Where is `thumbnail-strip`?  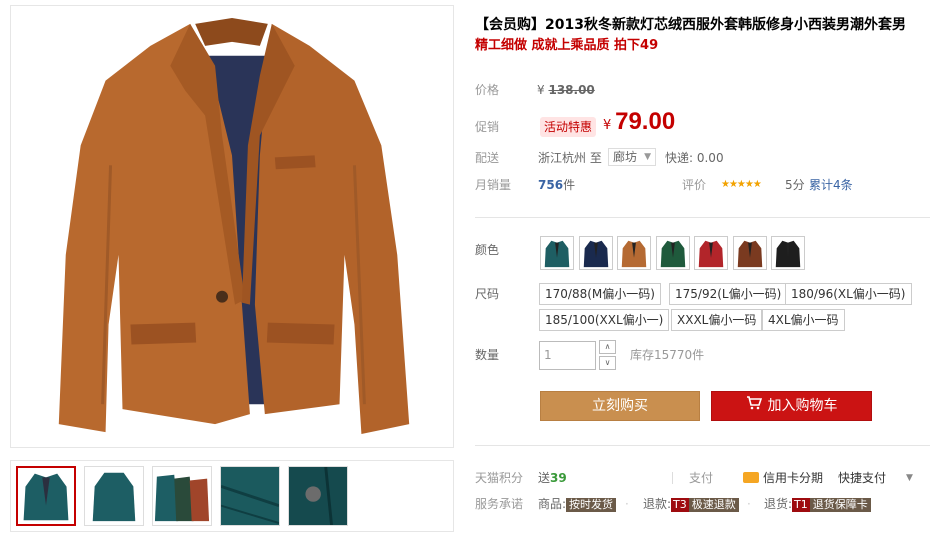
thumbnail-strip is located at coordinates (232, 496).